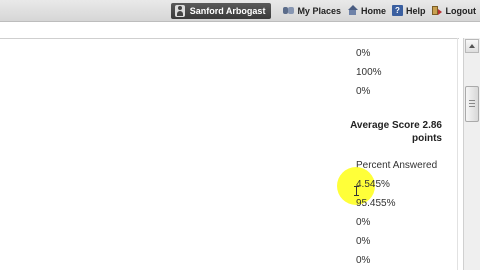  What do you see at coordinates (227, 10) in the screenshot?
I see `user-name: Sanford Arbogast` at bounding box center [227, 10].